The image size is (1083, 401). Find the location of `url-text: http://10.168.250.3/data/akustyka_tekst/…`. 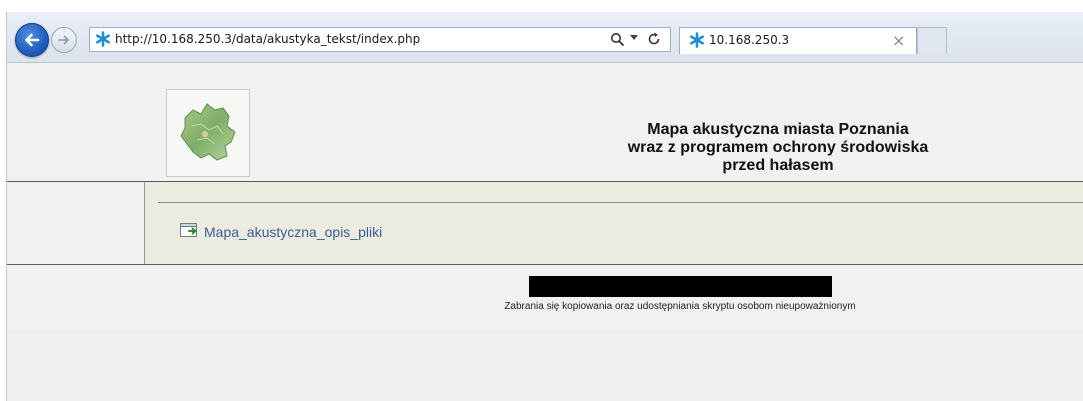

url-text: http://10.168.250.3/data/akustyka_tekst/… is located at coordinates (267, 39).